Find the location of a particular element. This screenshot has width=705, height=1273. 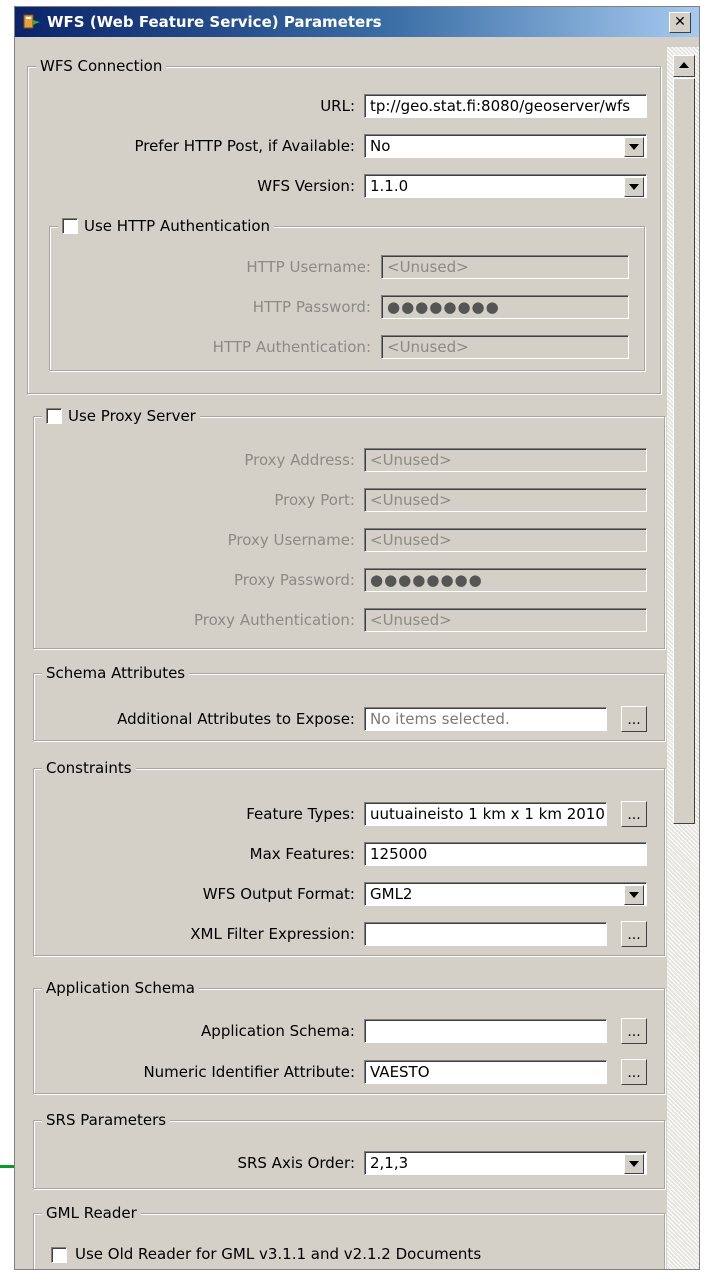

wfs-version-label: WFS Version: is located at coordinates (306, 186).